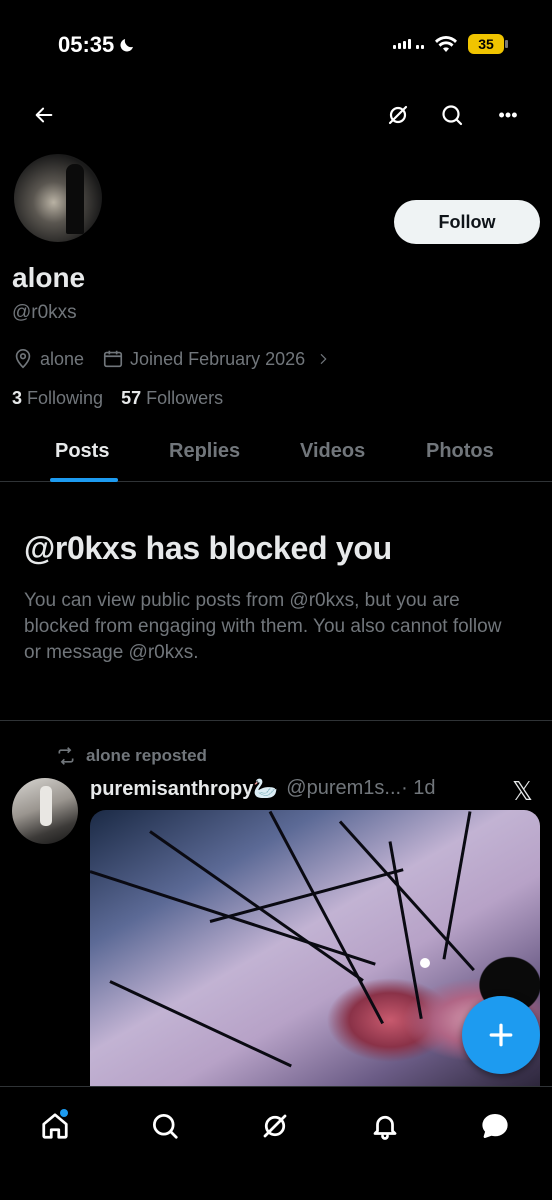  I want to click on location-pin-icon, so click(23, 359).